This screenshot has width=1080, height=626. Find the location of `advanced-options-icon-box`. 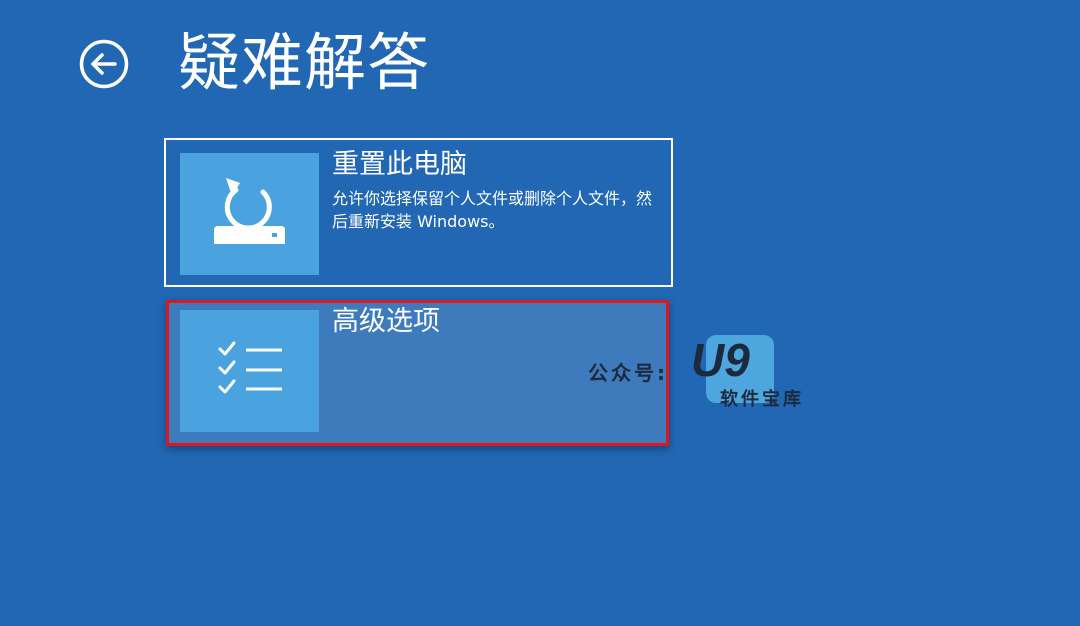

advanced-options-icon-box is located at coordinates (249, 371).